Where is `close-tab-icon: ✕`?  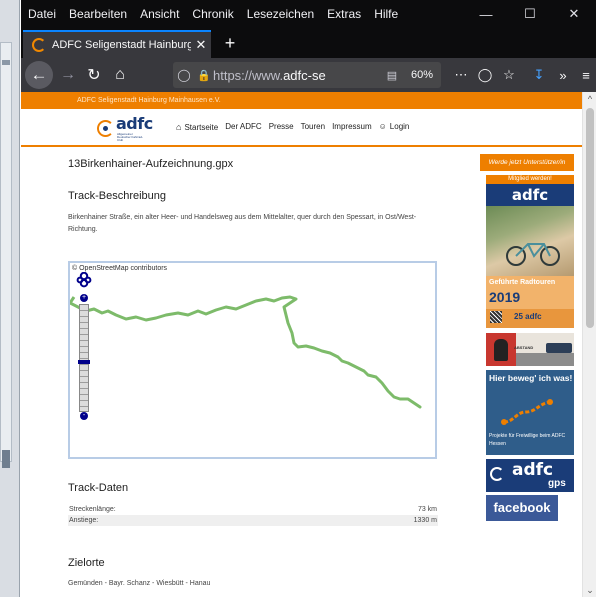 close-tab-icon: ✕ is located at coordinates (201, 45).